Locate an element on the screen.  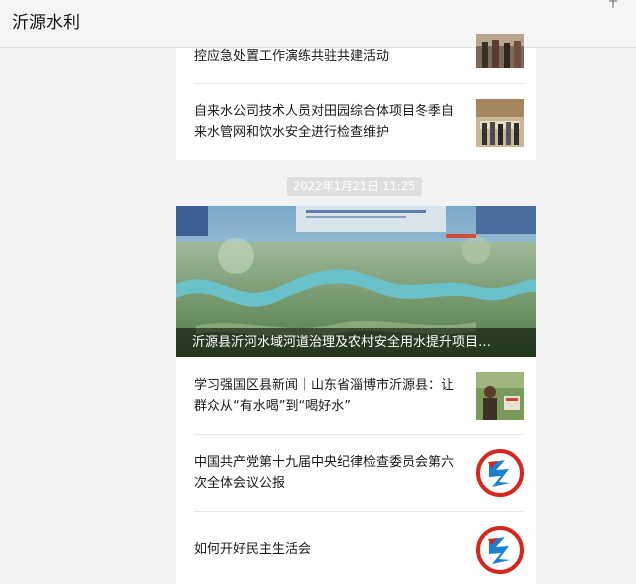
list-item: 自来水公司技术人员对田园综合体项目冬季自来水管网和饮水安全进行检查维护 is located at coordinates (359, 123).